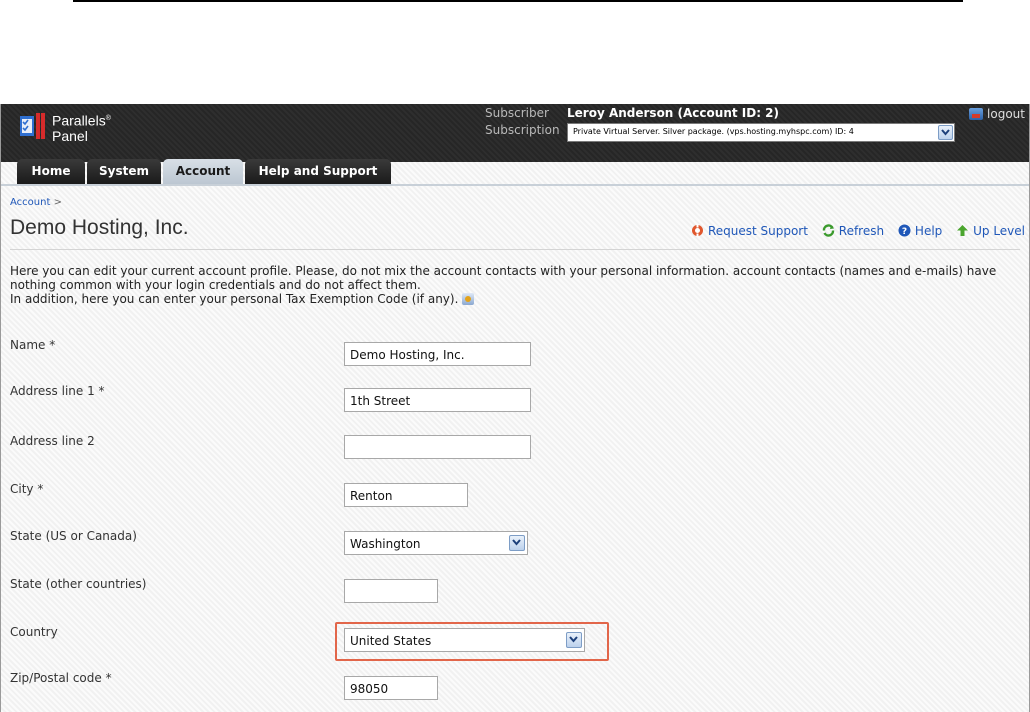  What do you see at coordinates (976, 114) in the screenshot?
I see `logout-icon` at bounding box center [976, 114].